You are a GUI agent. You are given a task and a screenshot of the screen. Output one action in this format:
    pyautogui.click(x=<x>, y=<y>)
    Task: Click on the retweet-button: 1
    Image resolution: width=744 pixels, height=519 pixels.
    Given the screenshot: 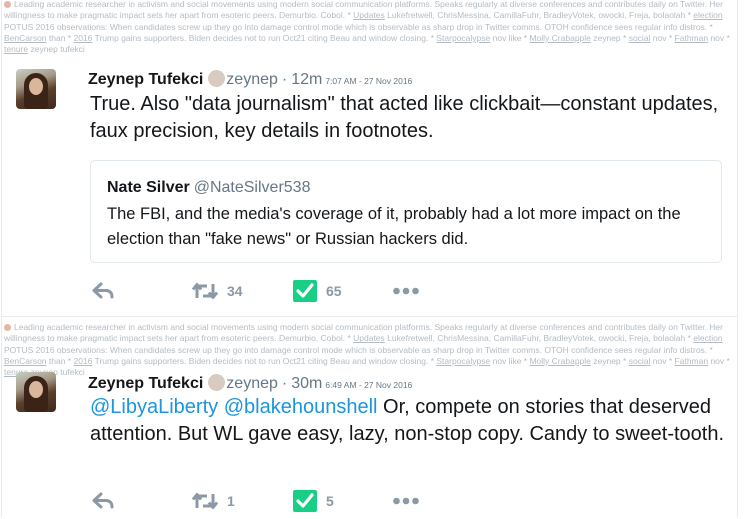 What is the action you would take?
    pyautogui.click(x=213, y=501)
    